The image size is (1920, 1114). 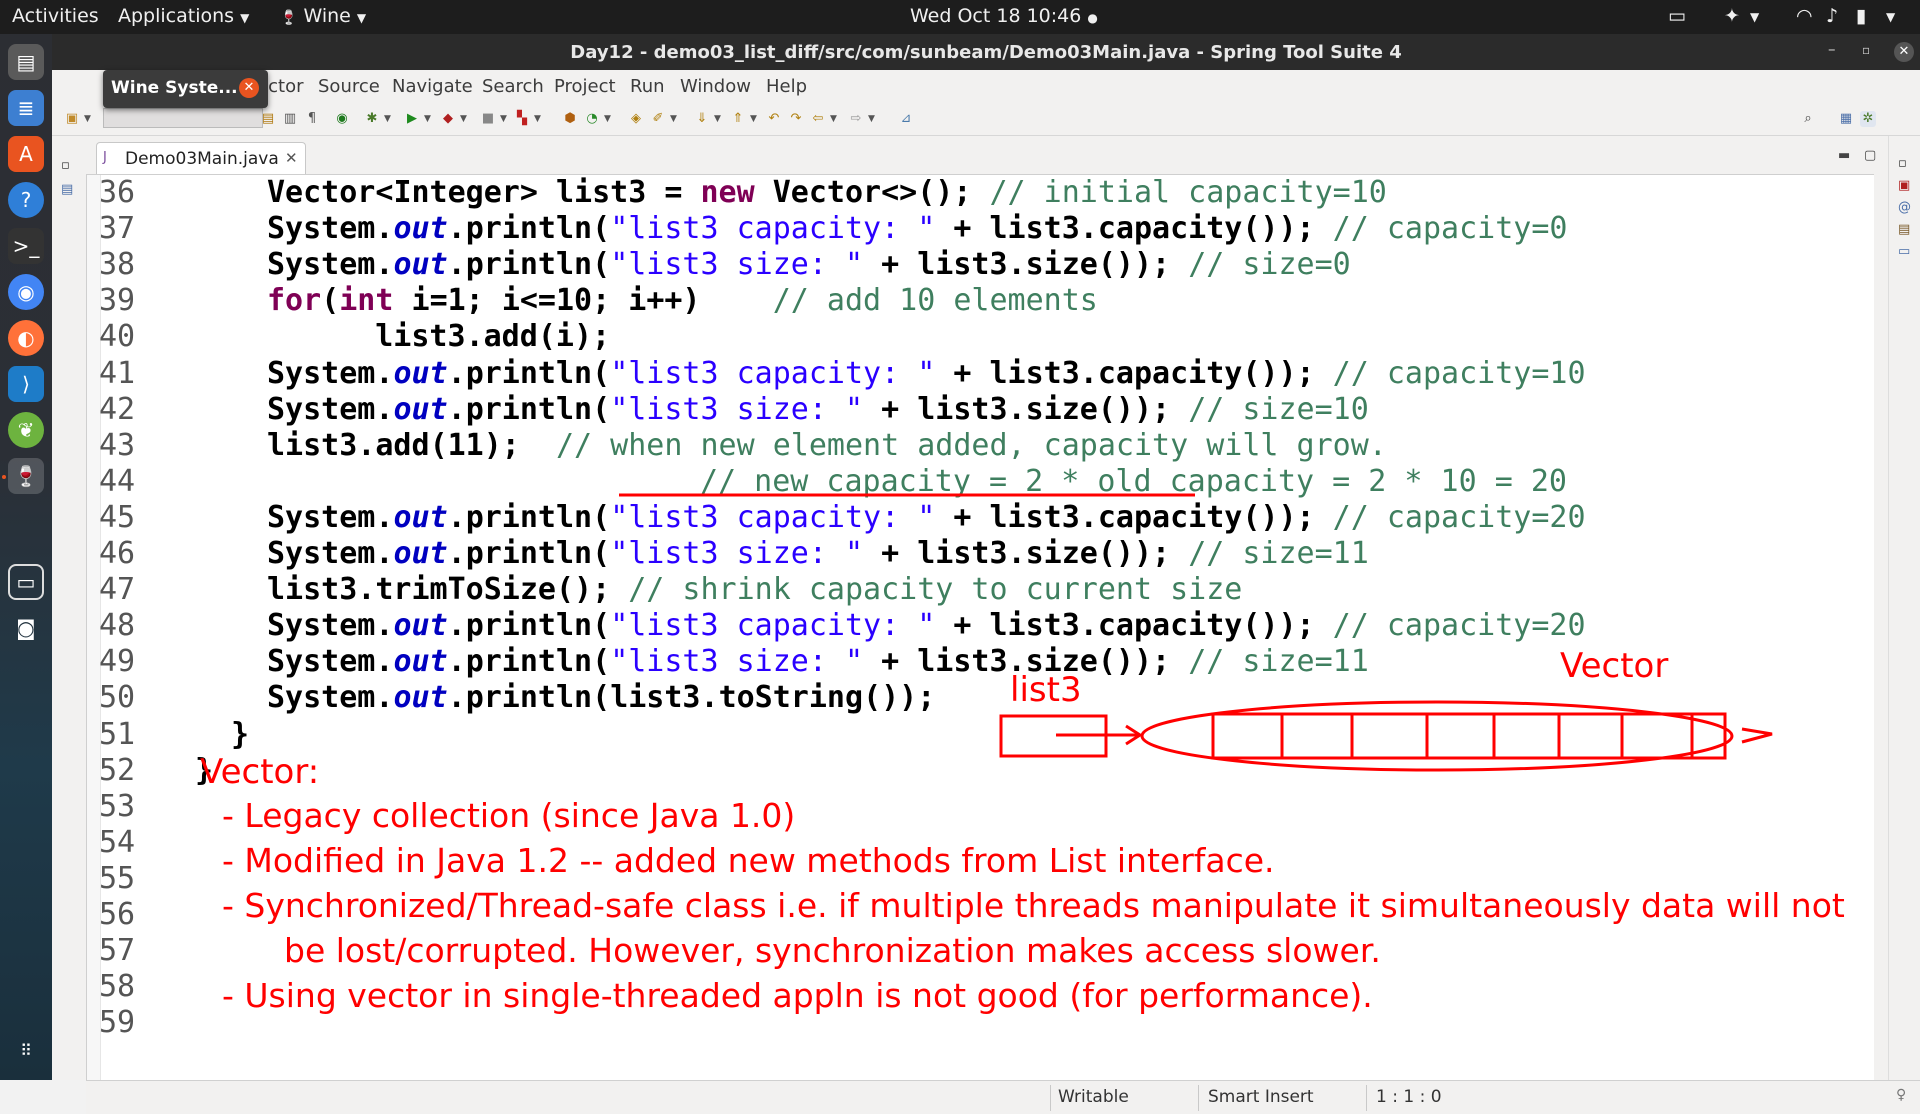 I want to click on text-editor-icon: ≣, so click(x=26, y=108).